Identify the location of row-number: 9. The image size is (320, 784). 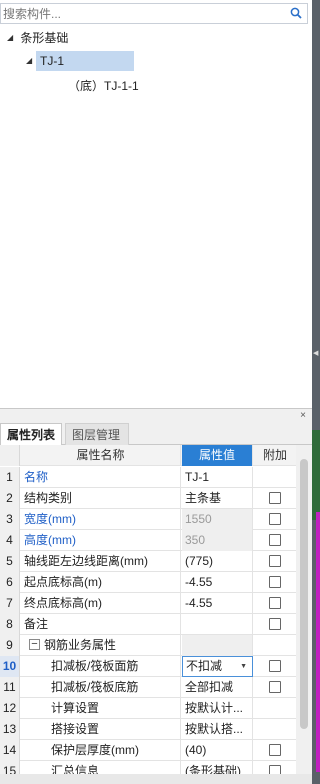
(10, 645).